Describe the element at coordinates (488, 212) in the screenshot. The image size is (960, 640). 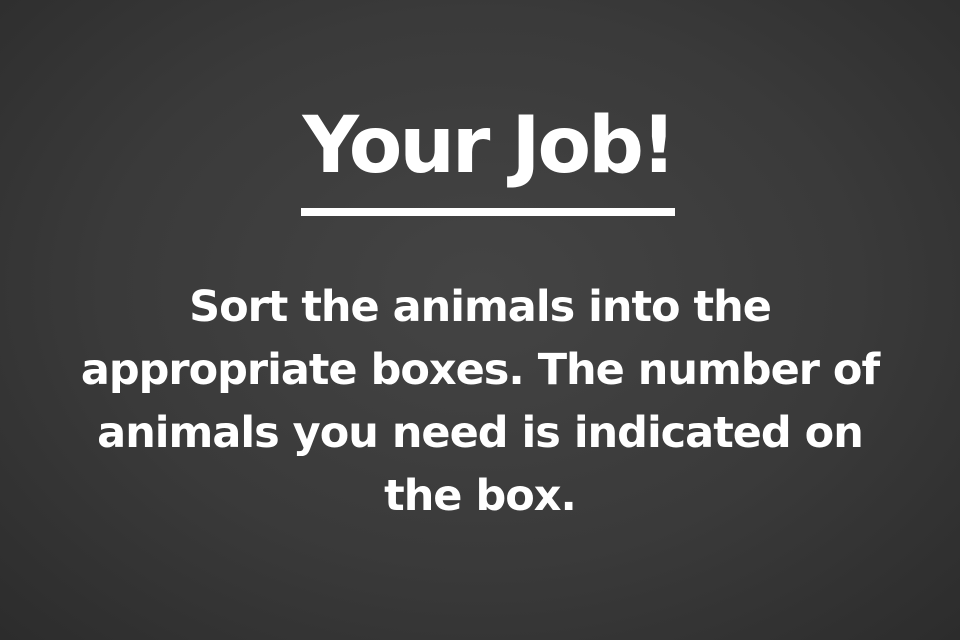
I see `title-underline` at that location.